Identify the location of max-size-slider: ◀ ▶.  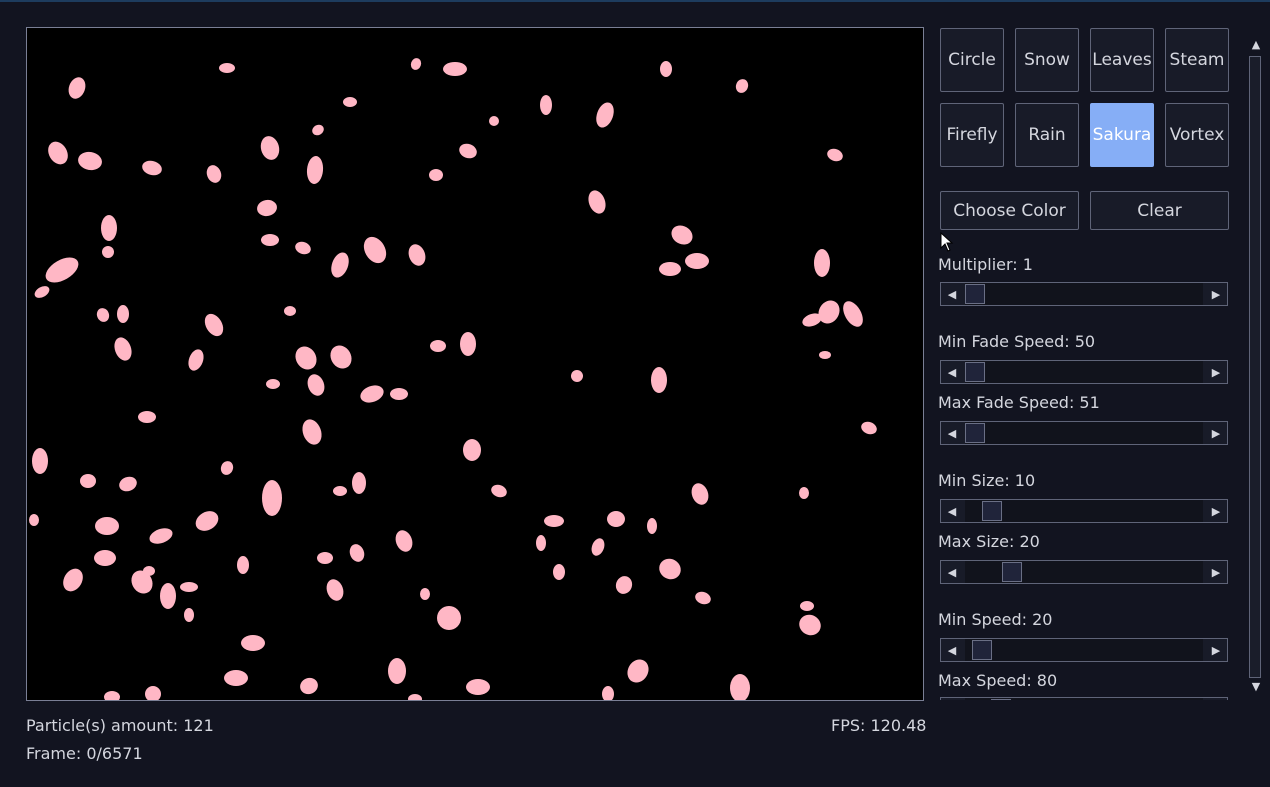
(1084, 572).